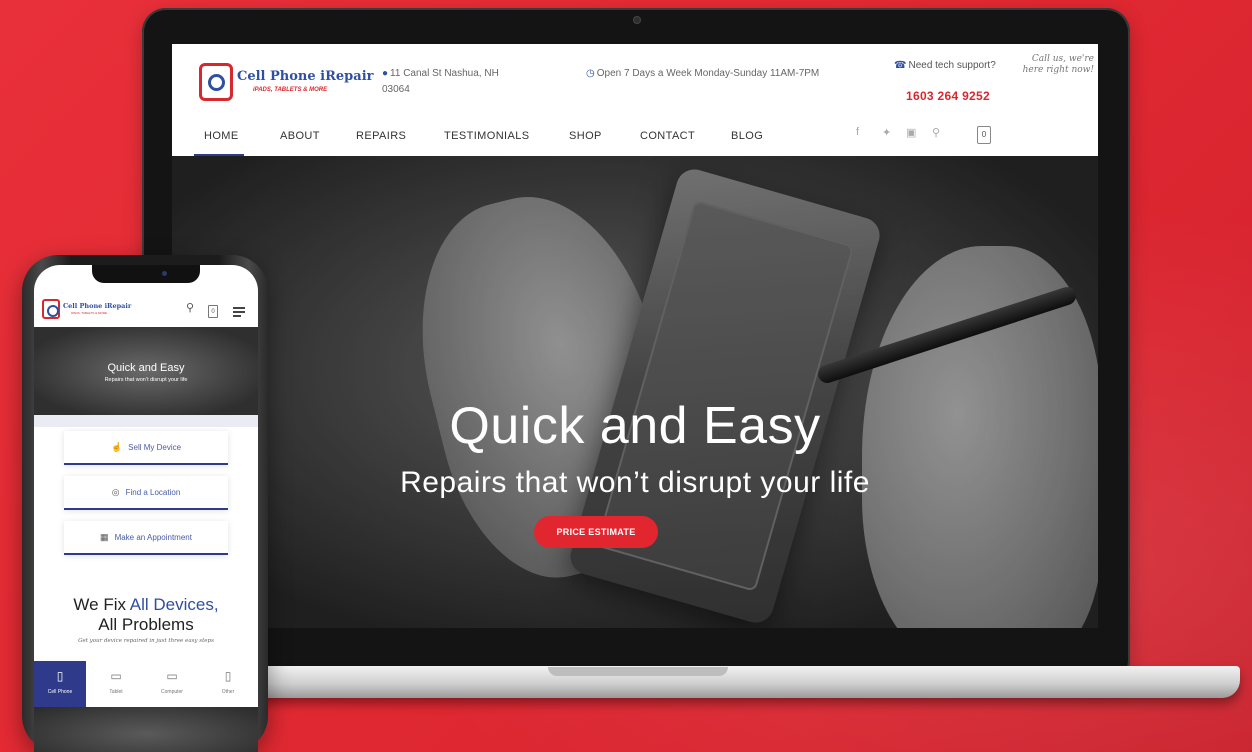 The width and height of the screenshot is (1252, 752). I want to click on header-address: ● 11 Canal St Nashua, NH 03064, so click(452, 82).